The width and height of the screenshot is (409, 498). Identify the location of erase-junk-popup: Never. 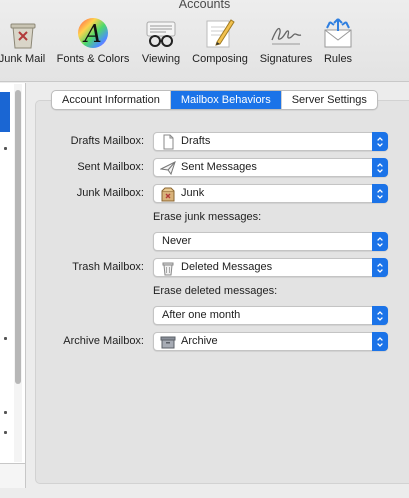
(270, 241).